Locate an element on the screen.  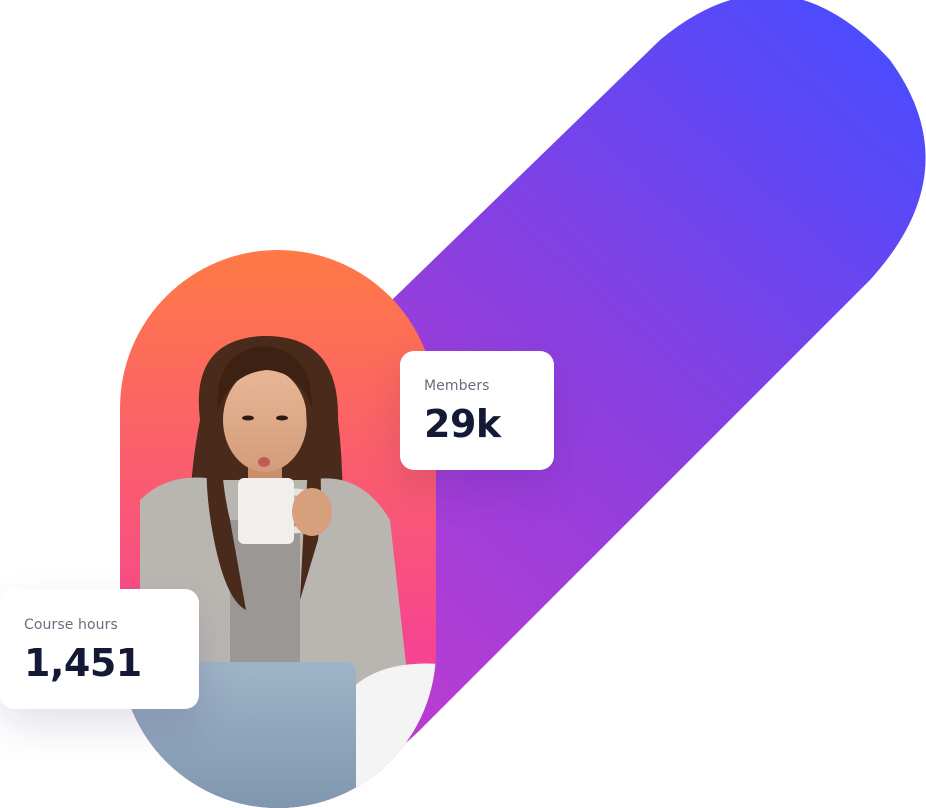
course-hours-value: 1,451 is located at coordinates (83, 663).